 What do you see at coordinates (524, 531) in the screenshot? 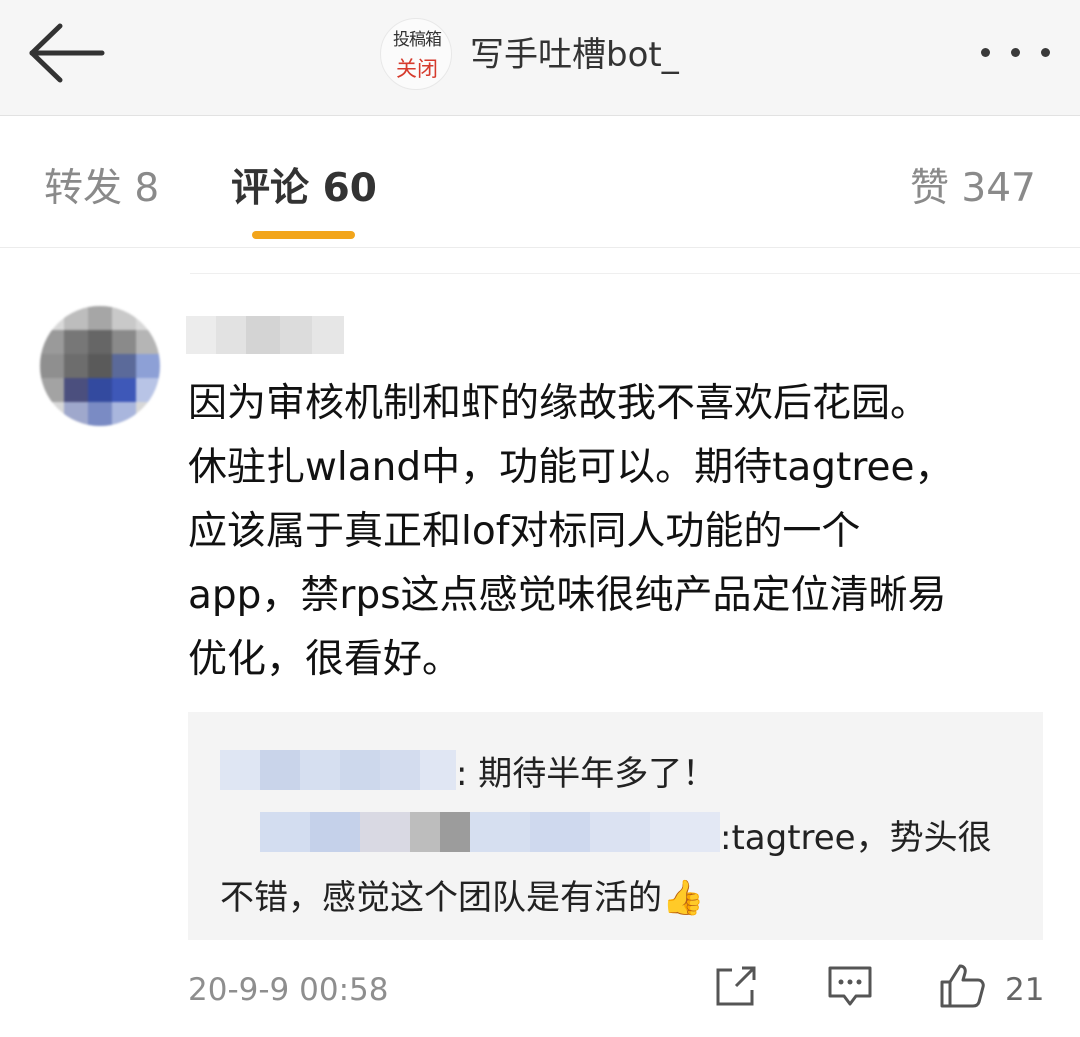
I see `comment-line: 应该属于真正和lof对标同人功能的一个` at bounding box center [524, 531].